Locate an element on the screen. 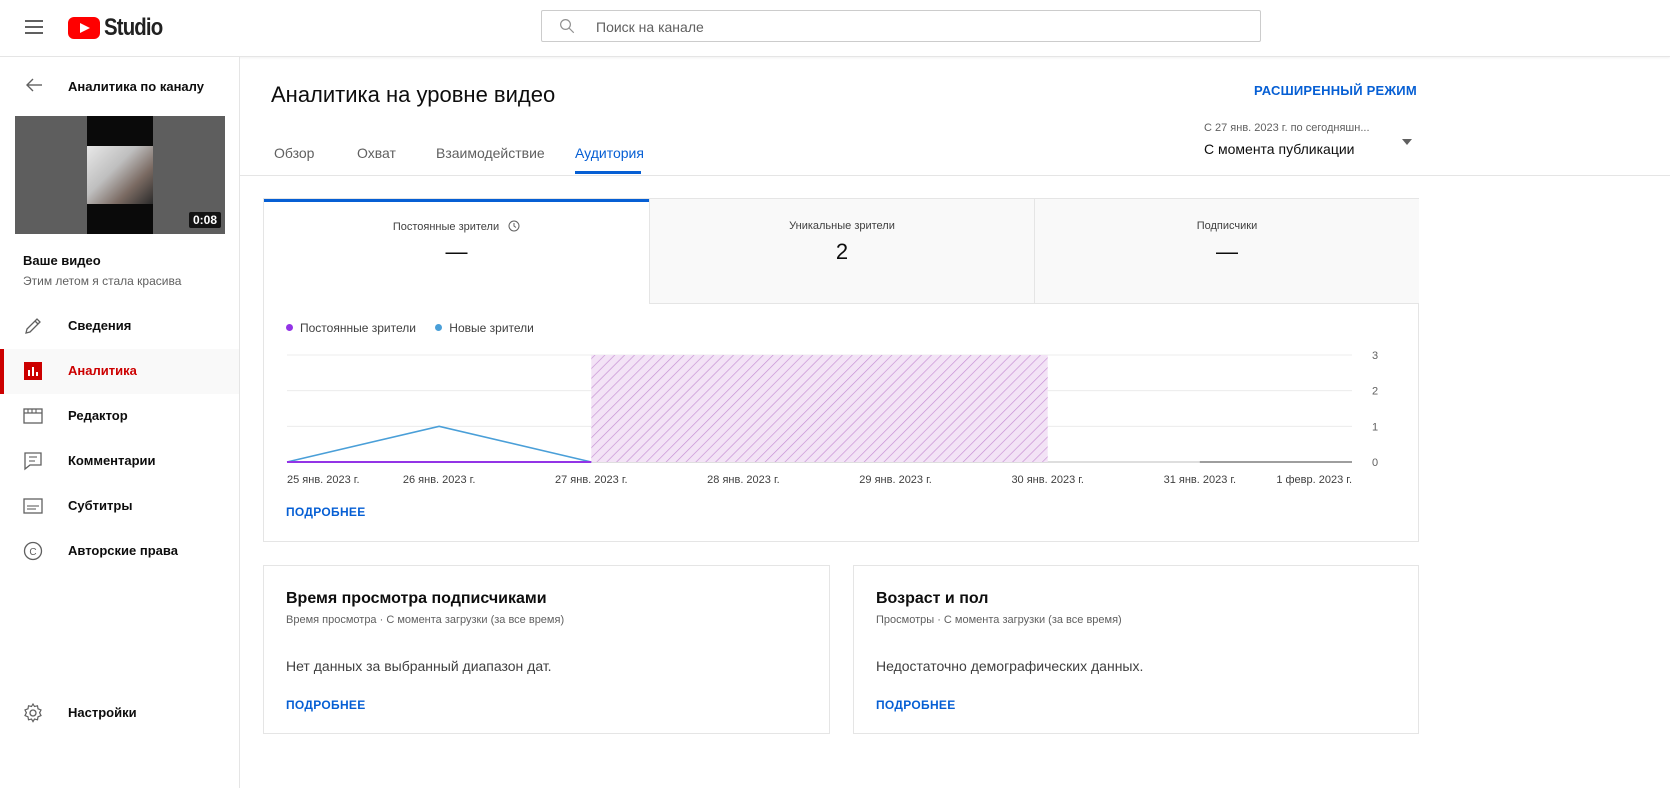 The image size is (1670, 788). pencil-icon is located at coordinates (33, 326).